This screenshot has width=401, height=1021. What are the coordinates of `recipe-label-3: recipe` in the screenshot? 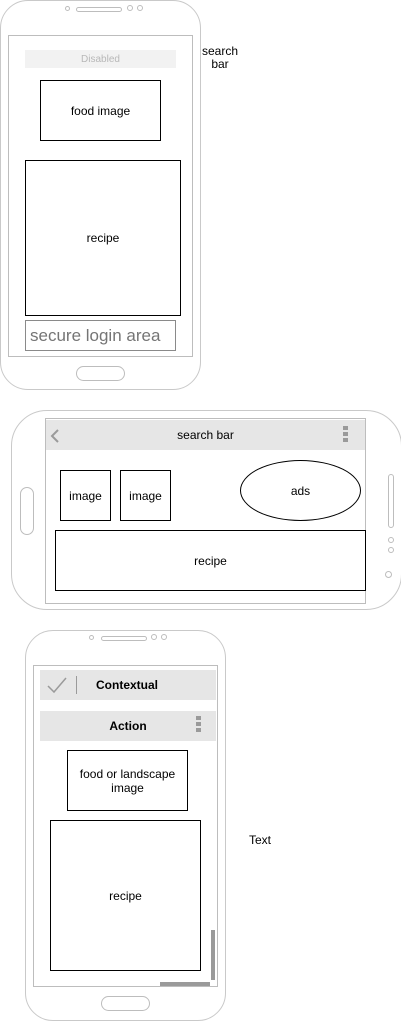 It's located at (125, 895).